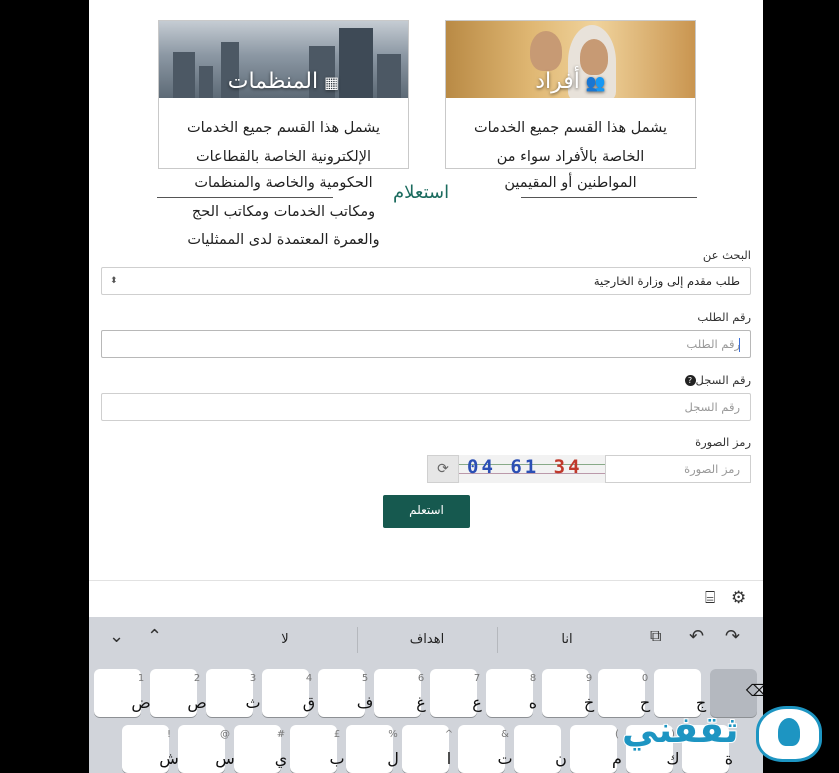  What do you see at coordinates (116, 636) in the screenshot?
I see `chevron-down-icon: ⌄` at bounding box center [116, 636].